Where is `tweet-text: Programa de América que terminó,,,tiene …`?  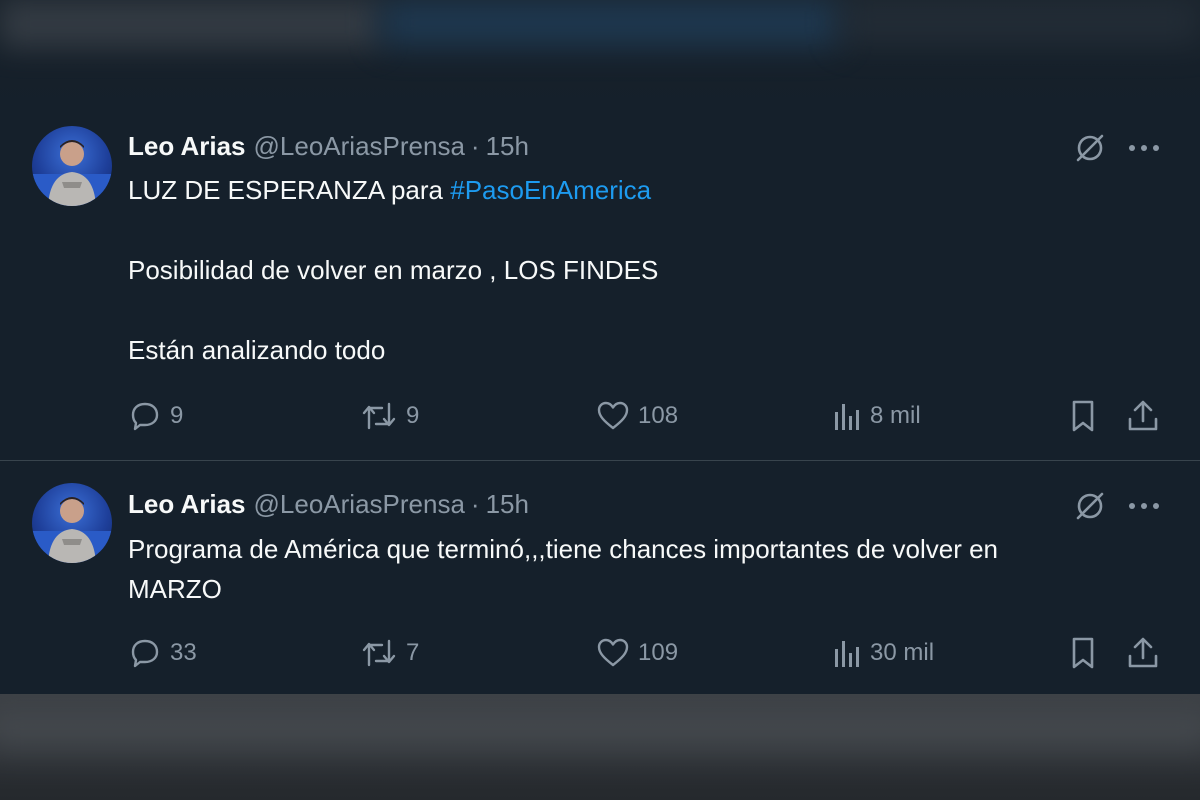
tweet-text: Programa de América que terminó,,,tiene … is located at coordinates (648, 569).